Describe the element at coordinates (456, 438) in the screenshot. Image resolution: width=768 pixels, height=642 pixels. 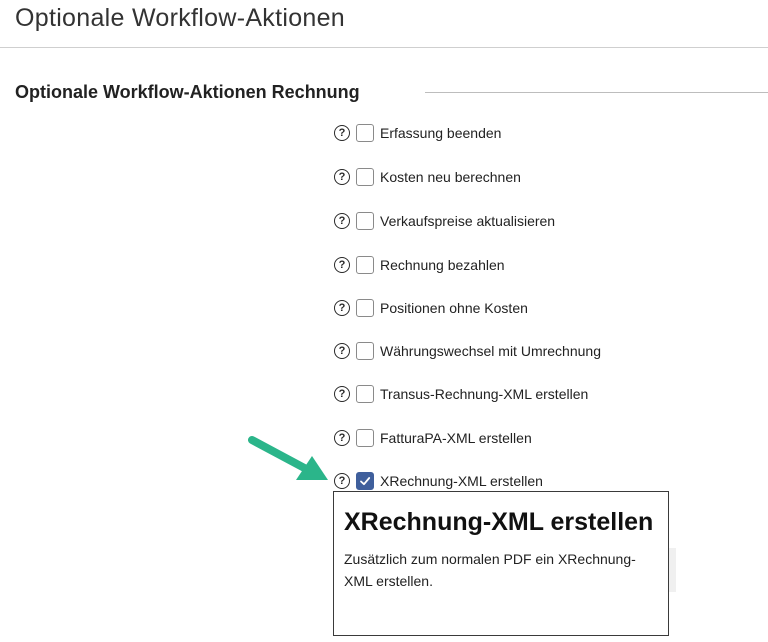
I see `option-label: FatturaPA-XML erstellen` at that location.